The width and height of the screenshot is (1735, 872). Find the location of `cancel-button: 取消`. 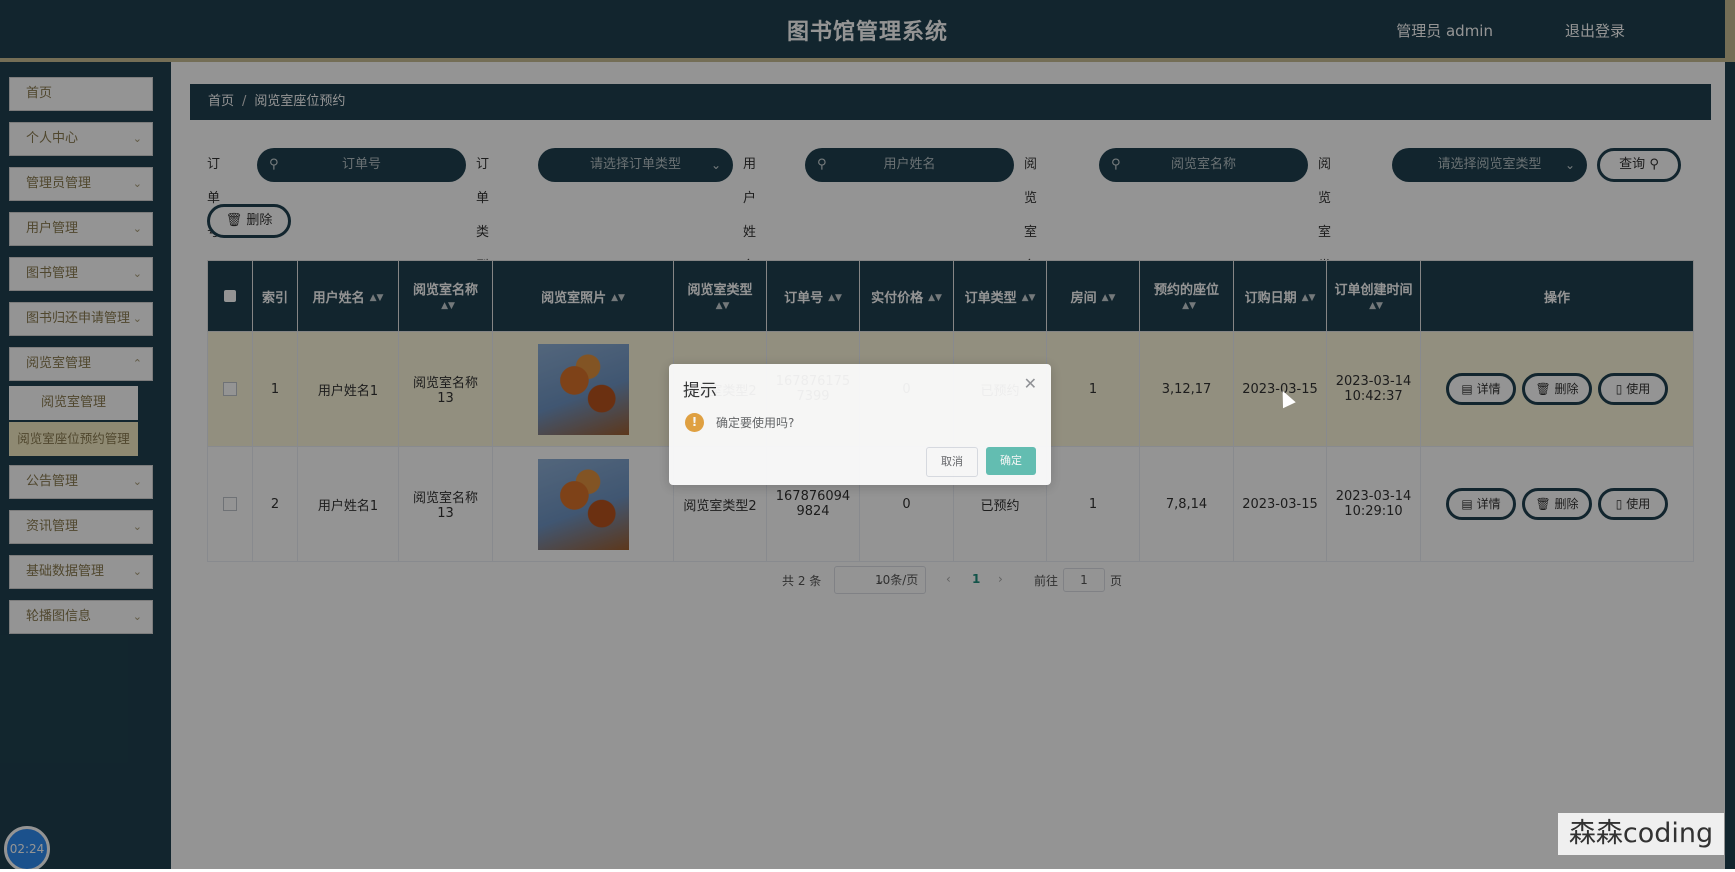

cancel-button: 取消 is located at coordinates (952, 462).